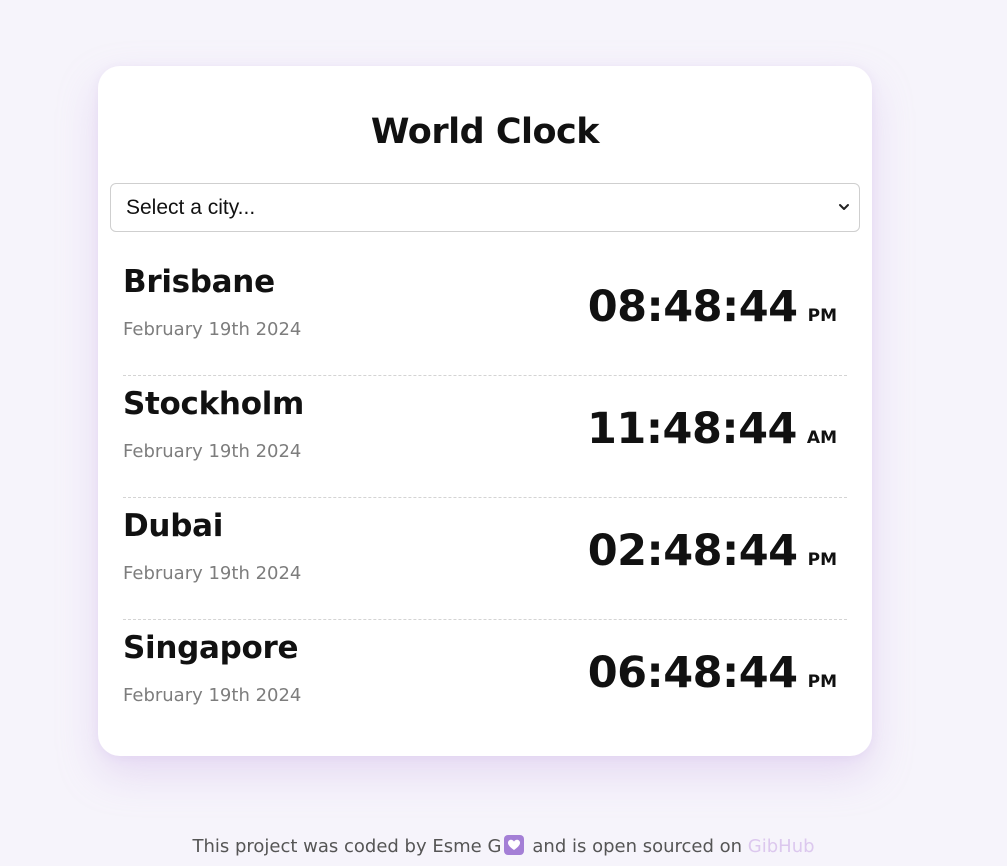  Describe the element at coordinates (173, 526) in the screenshot. I see `city-name: Dubai` at that location.